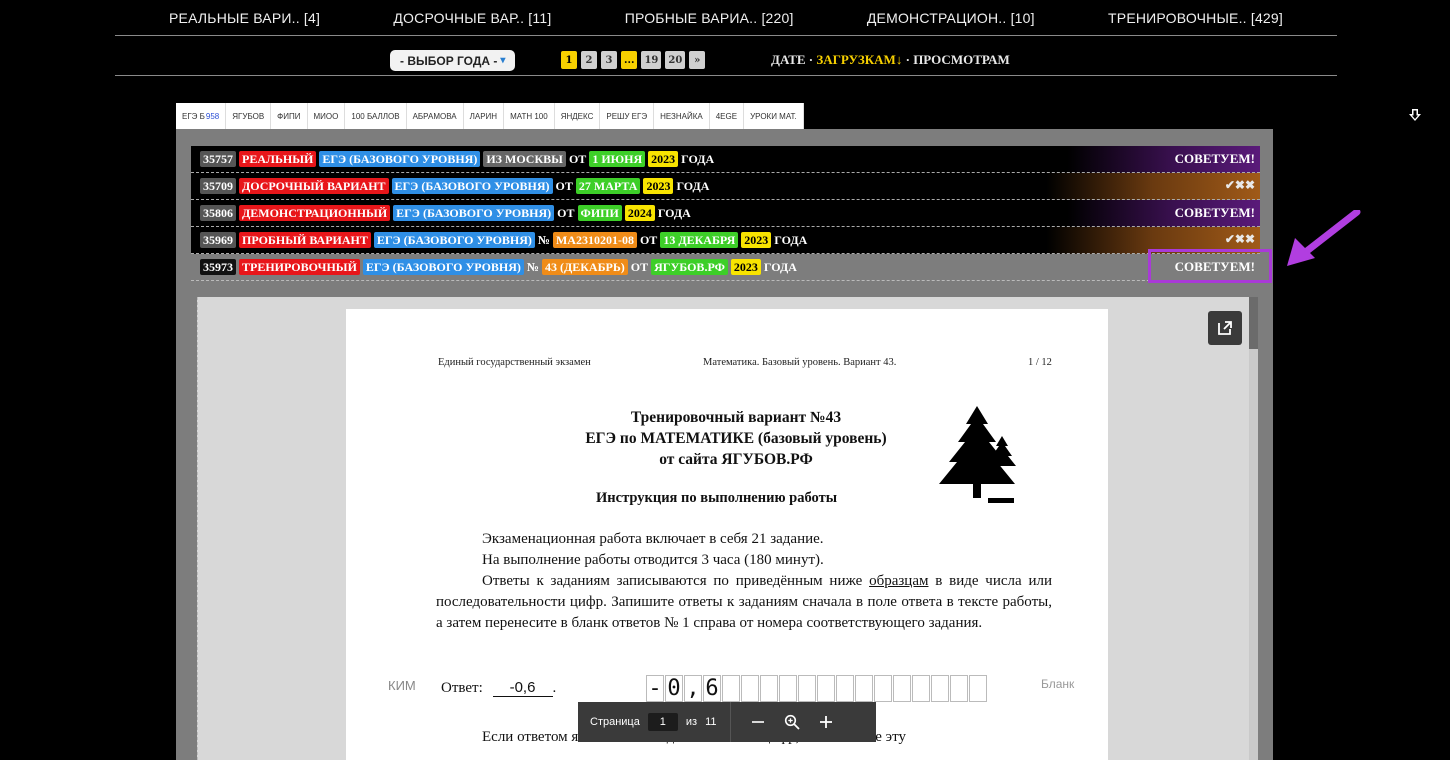  What do you see at coordinates (569, 60) in the screenshot?
I see `page-link-1: 1` at bounding box center [569, 60].